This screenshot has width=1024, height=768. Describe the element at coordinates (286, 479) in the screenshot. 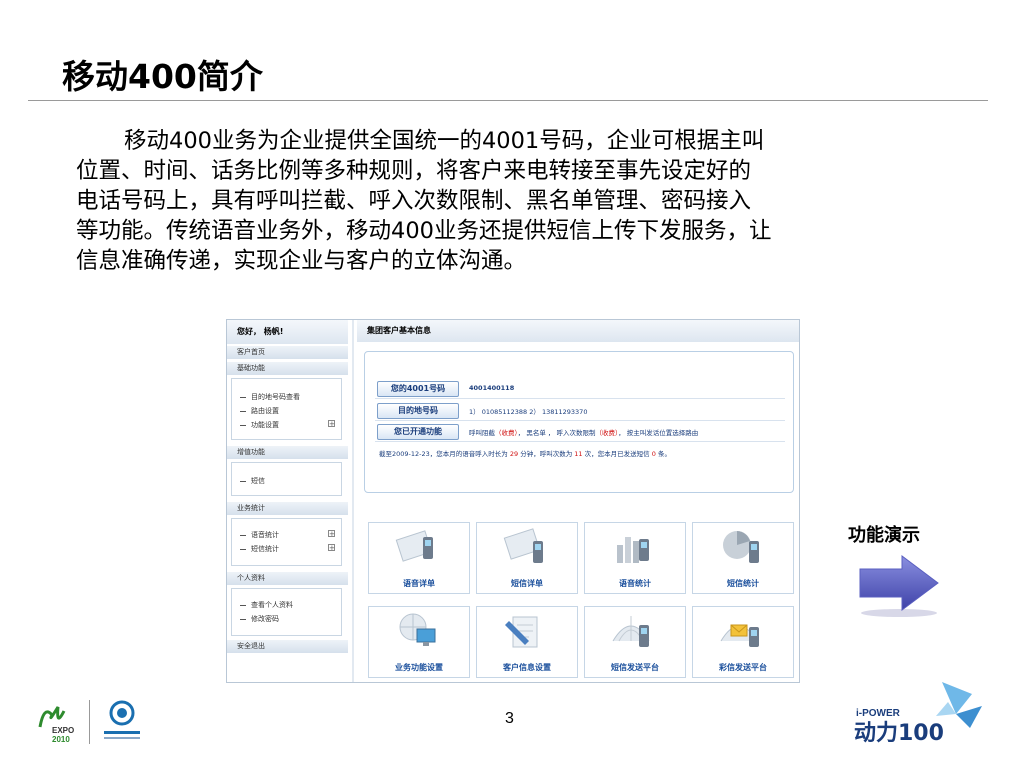

I see `sidebar-box-value-added: 短信` at that location.